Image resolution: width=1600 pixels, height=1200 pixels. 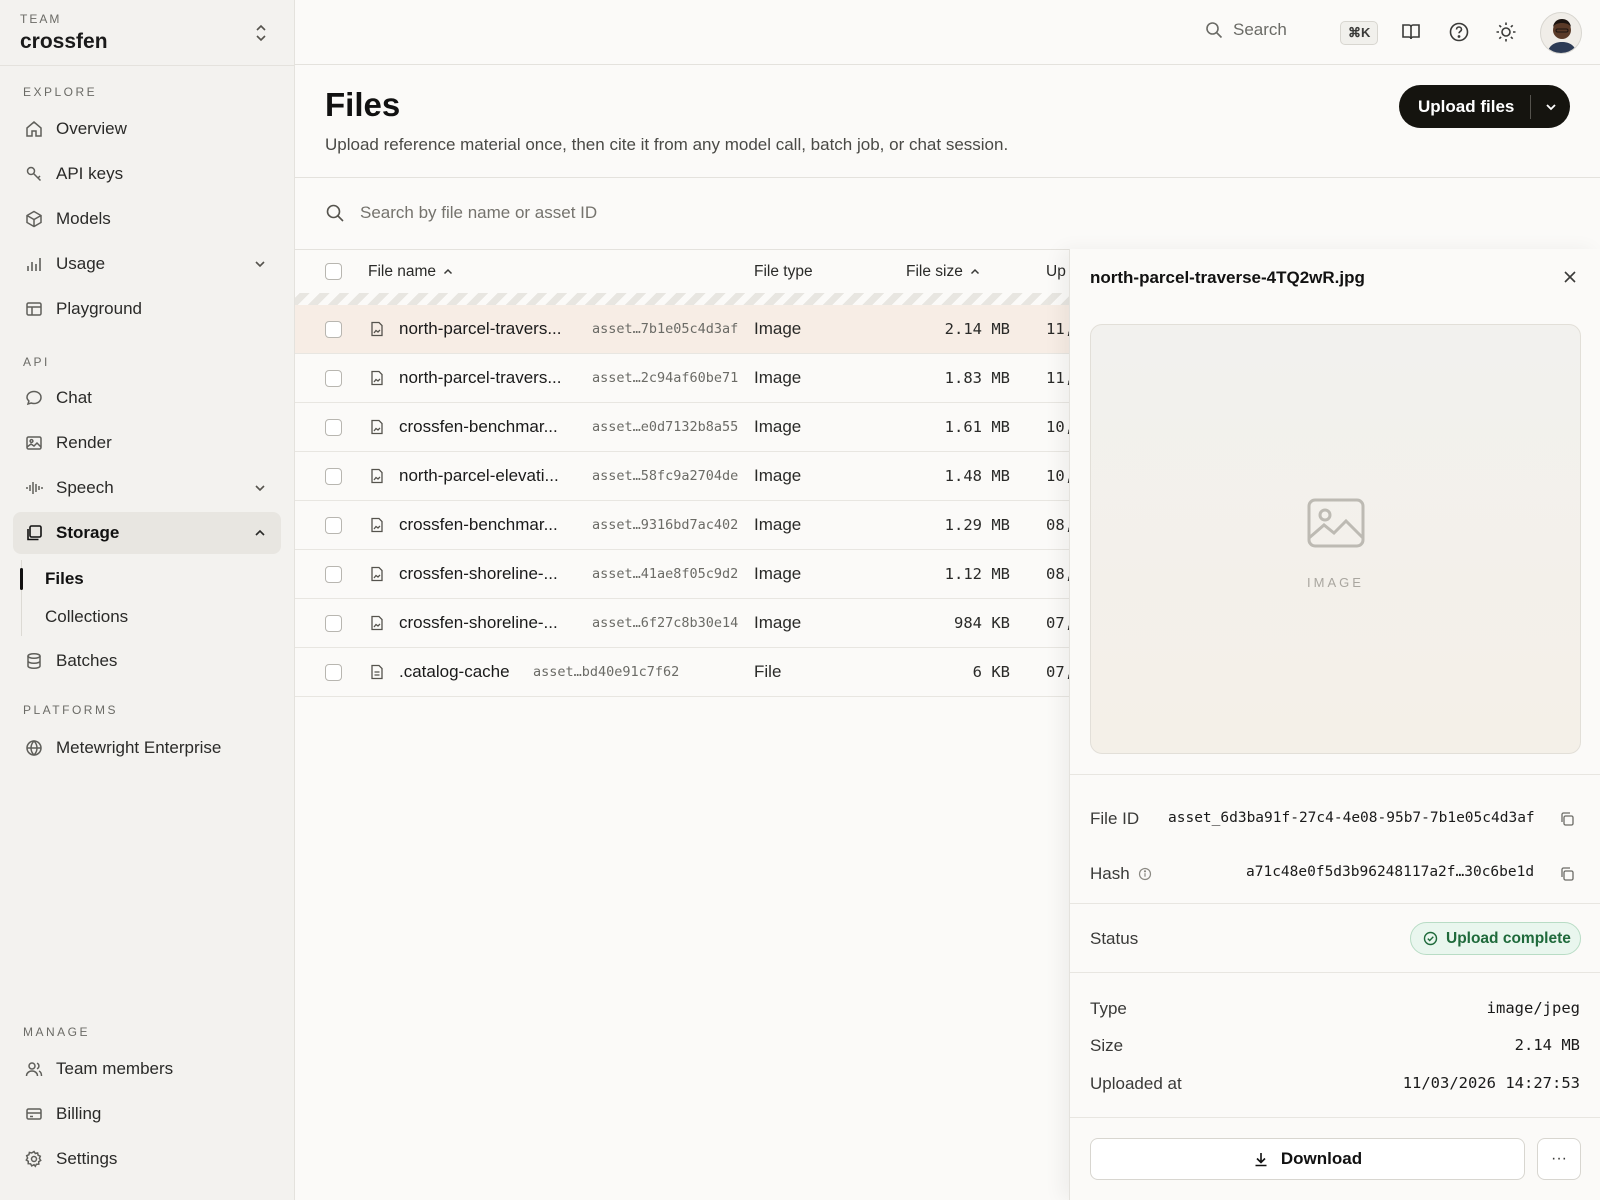 What do you see at coordinates (977, 525) in the screenshot?
I see `file-size: 1.29 MB` at bounding box center [977, 525].